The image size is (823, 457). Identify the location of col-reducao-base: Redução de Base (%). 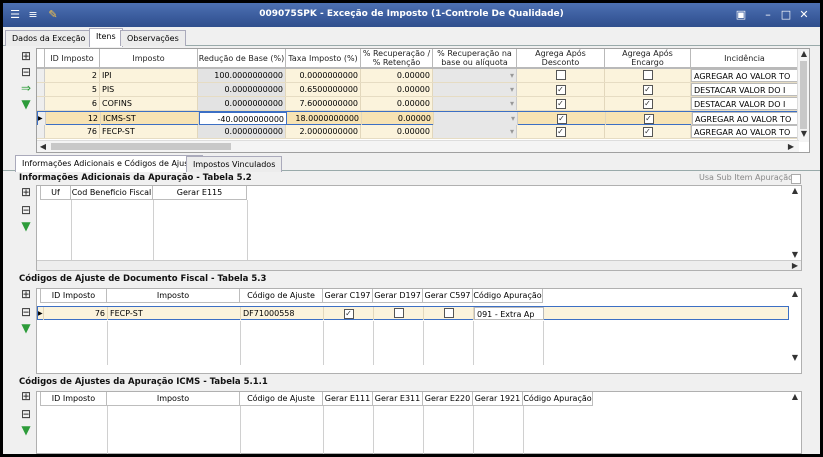
(242, 58).